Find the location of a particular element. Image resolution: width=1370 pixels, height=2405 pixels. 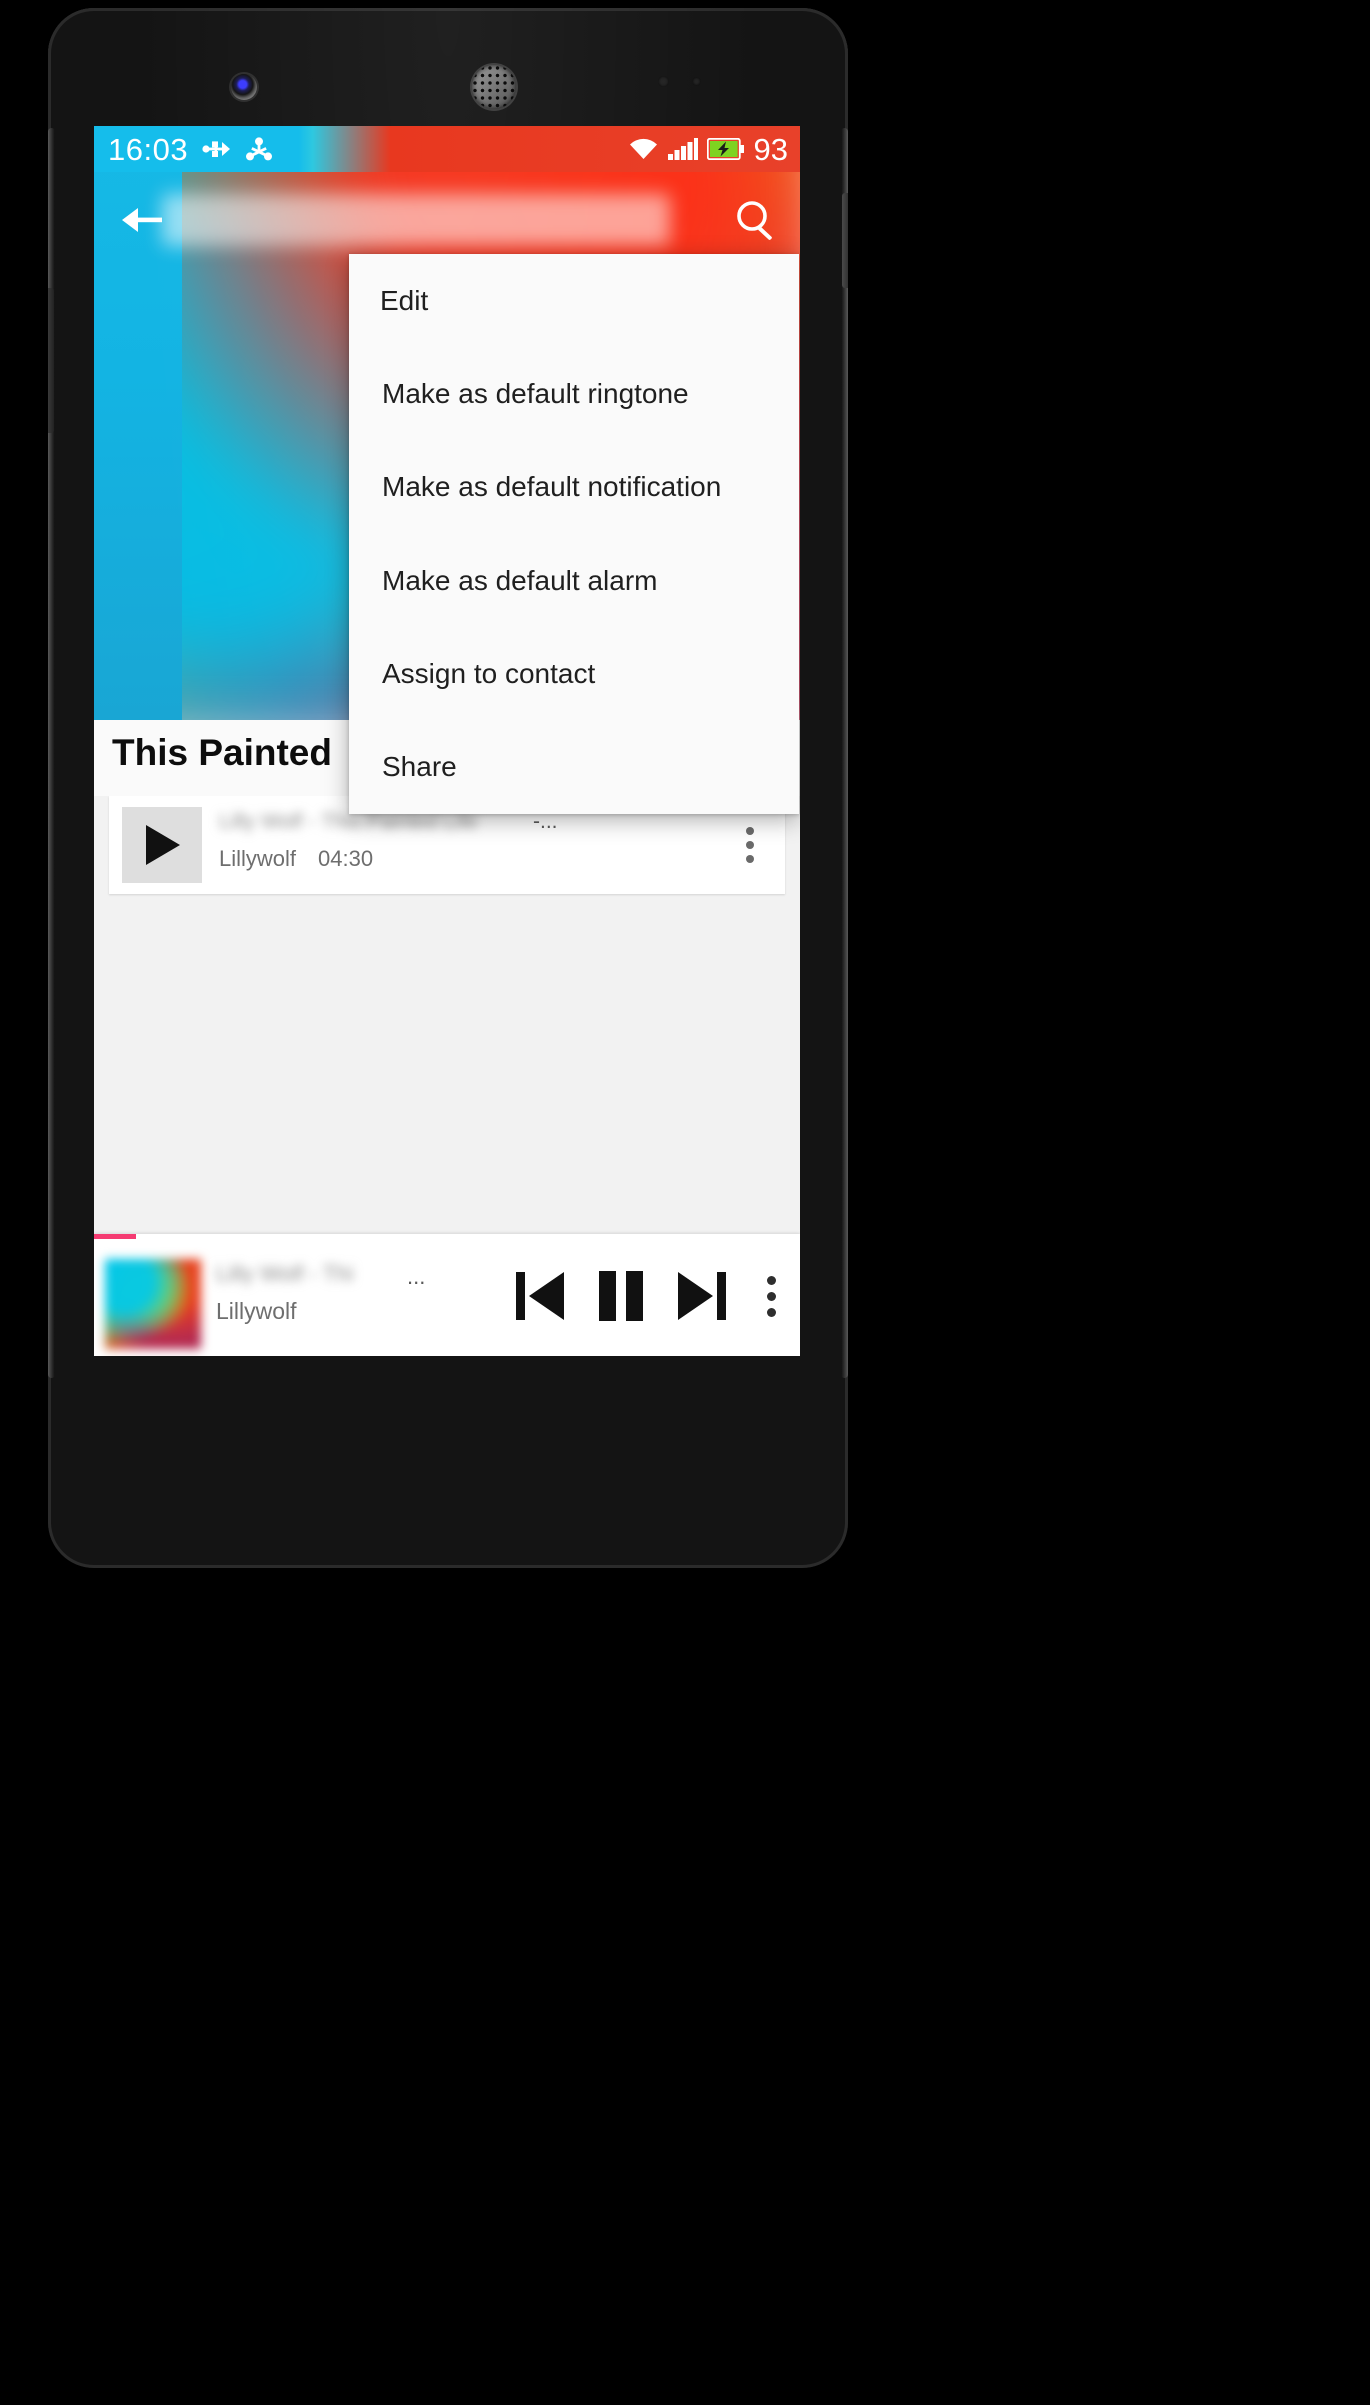

mini-player-artist: Lillywolf is located at coordinates (256, 1311).